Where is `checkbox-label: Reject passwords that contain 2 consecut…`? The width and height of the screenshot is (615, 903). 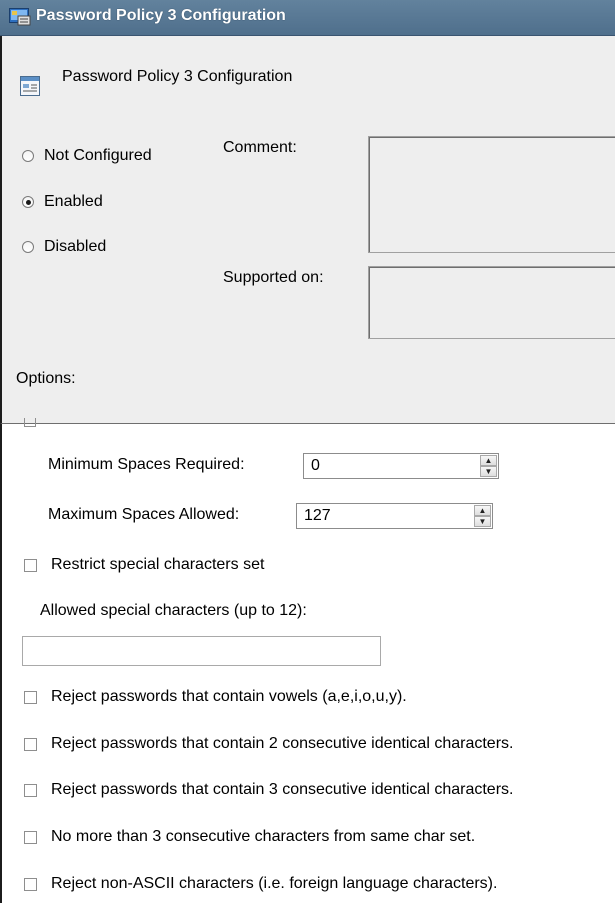
checkbox-label: Reject passwords that contain 2 consecut… is located at coordinates (282, 743).